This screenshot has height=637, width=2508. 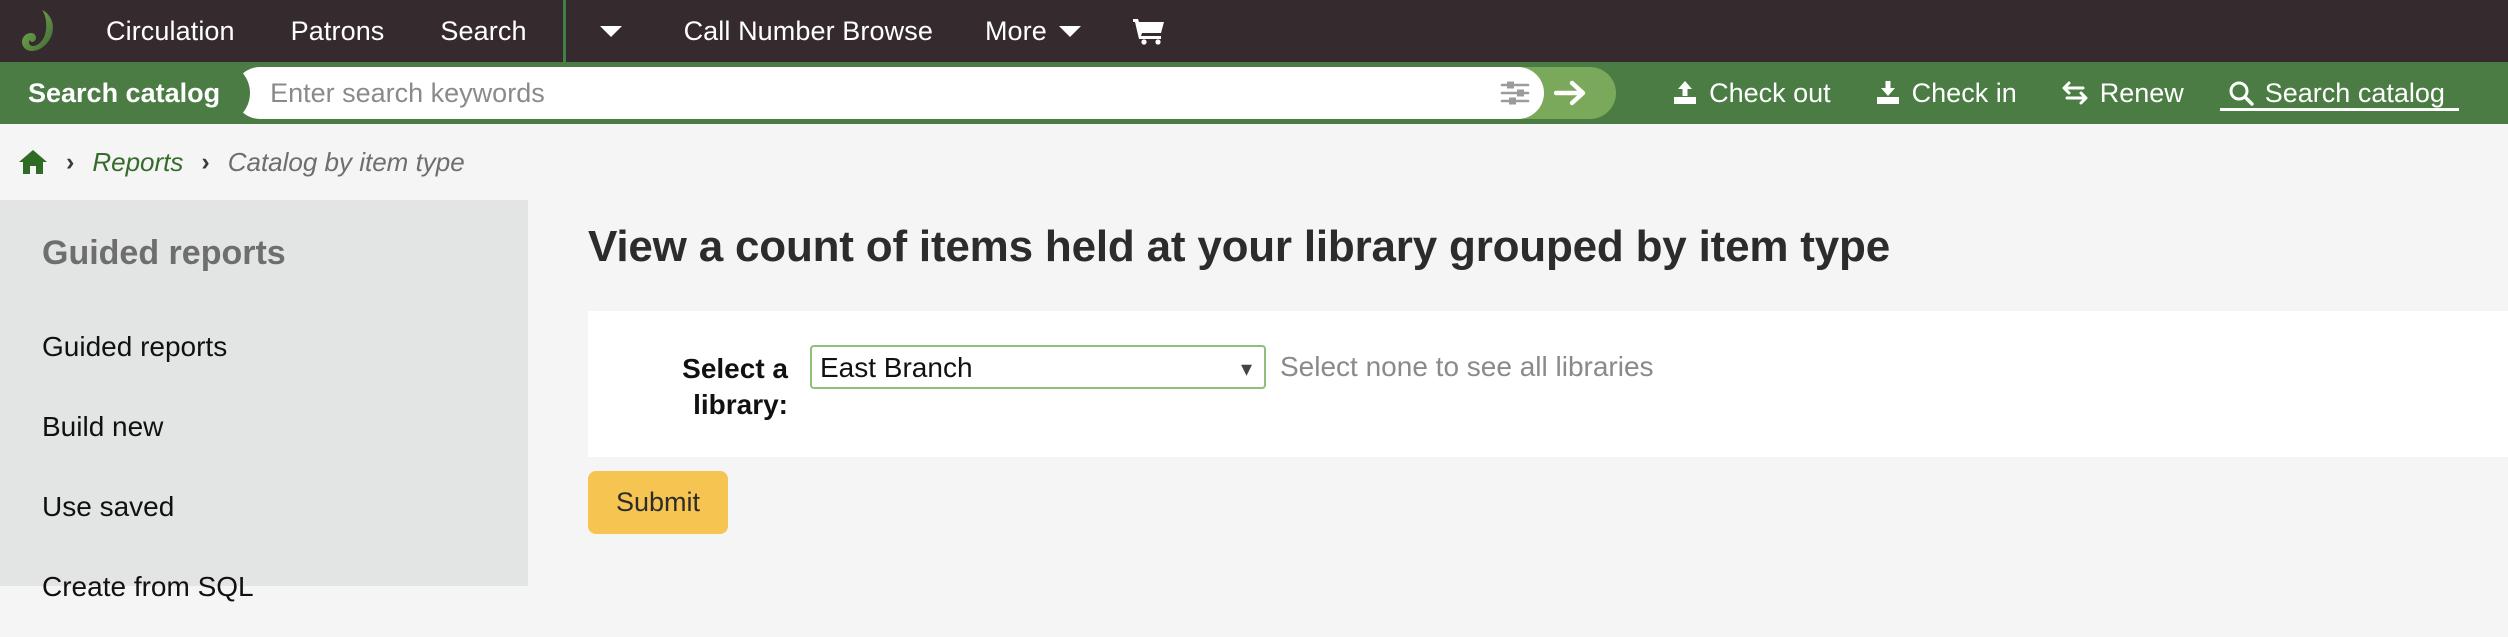 I want to click on shopping-cart-icon, so click(x=1148, y=32).